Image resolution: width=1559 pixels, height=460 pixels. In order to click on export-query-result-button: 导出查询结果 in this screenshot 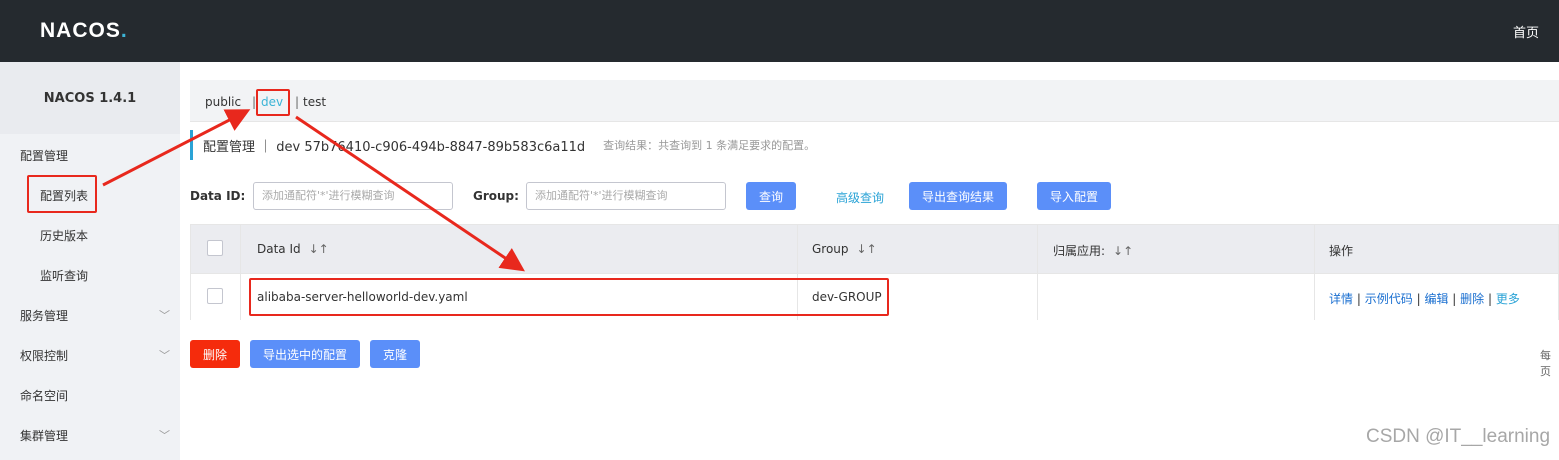, I will do `click(958, 196)`.